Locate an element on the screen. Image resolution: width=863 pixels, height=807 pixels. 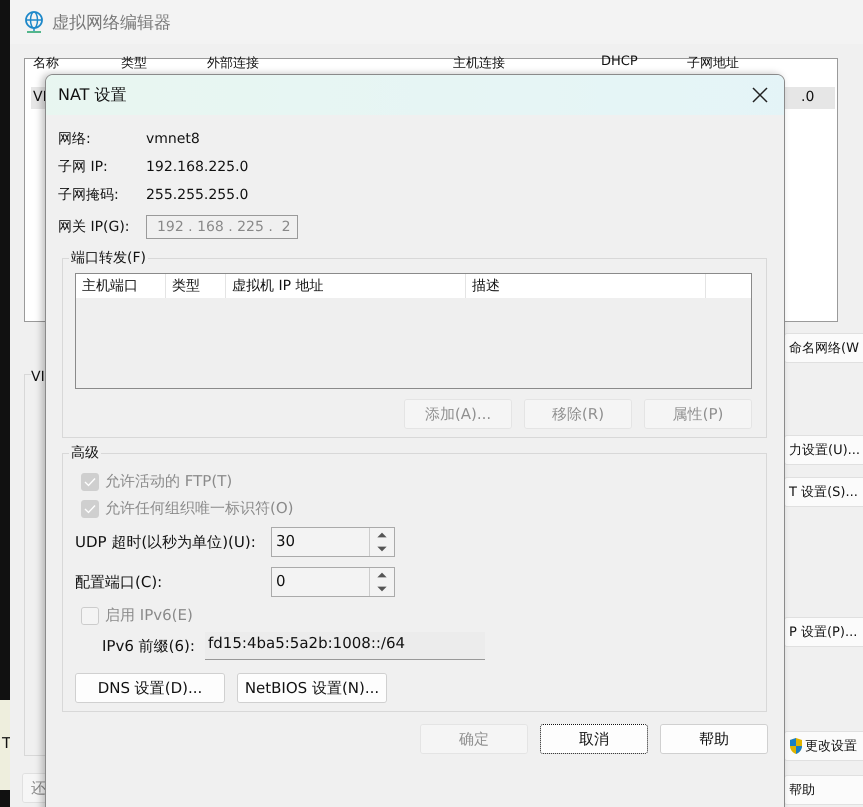
column-header: 名称 is located at coordinates (46, 63).